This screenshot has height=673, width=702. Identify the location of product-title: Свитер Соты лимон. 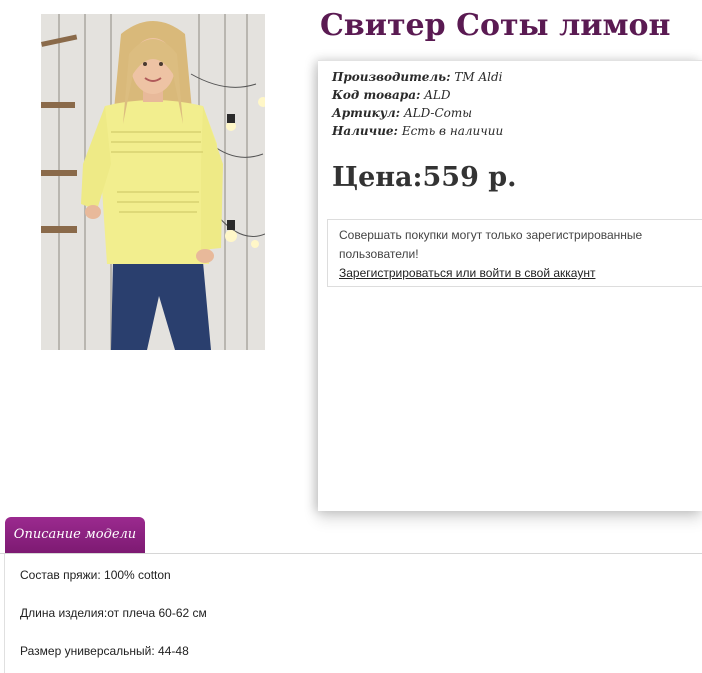
(495, 25).